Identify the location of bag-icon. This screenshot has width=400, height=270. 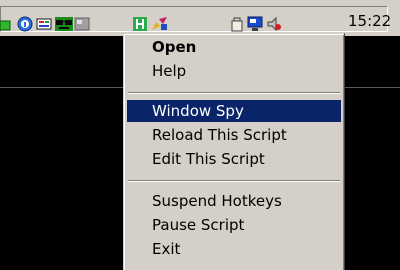
(237, 24).